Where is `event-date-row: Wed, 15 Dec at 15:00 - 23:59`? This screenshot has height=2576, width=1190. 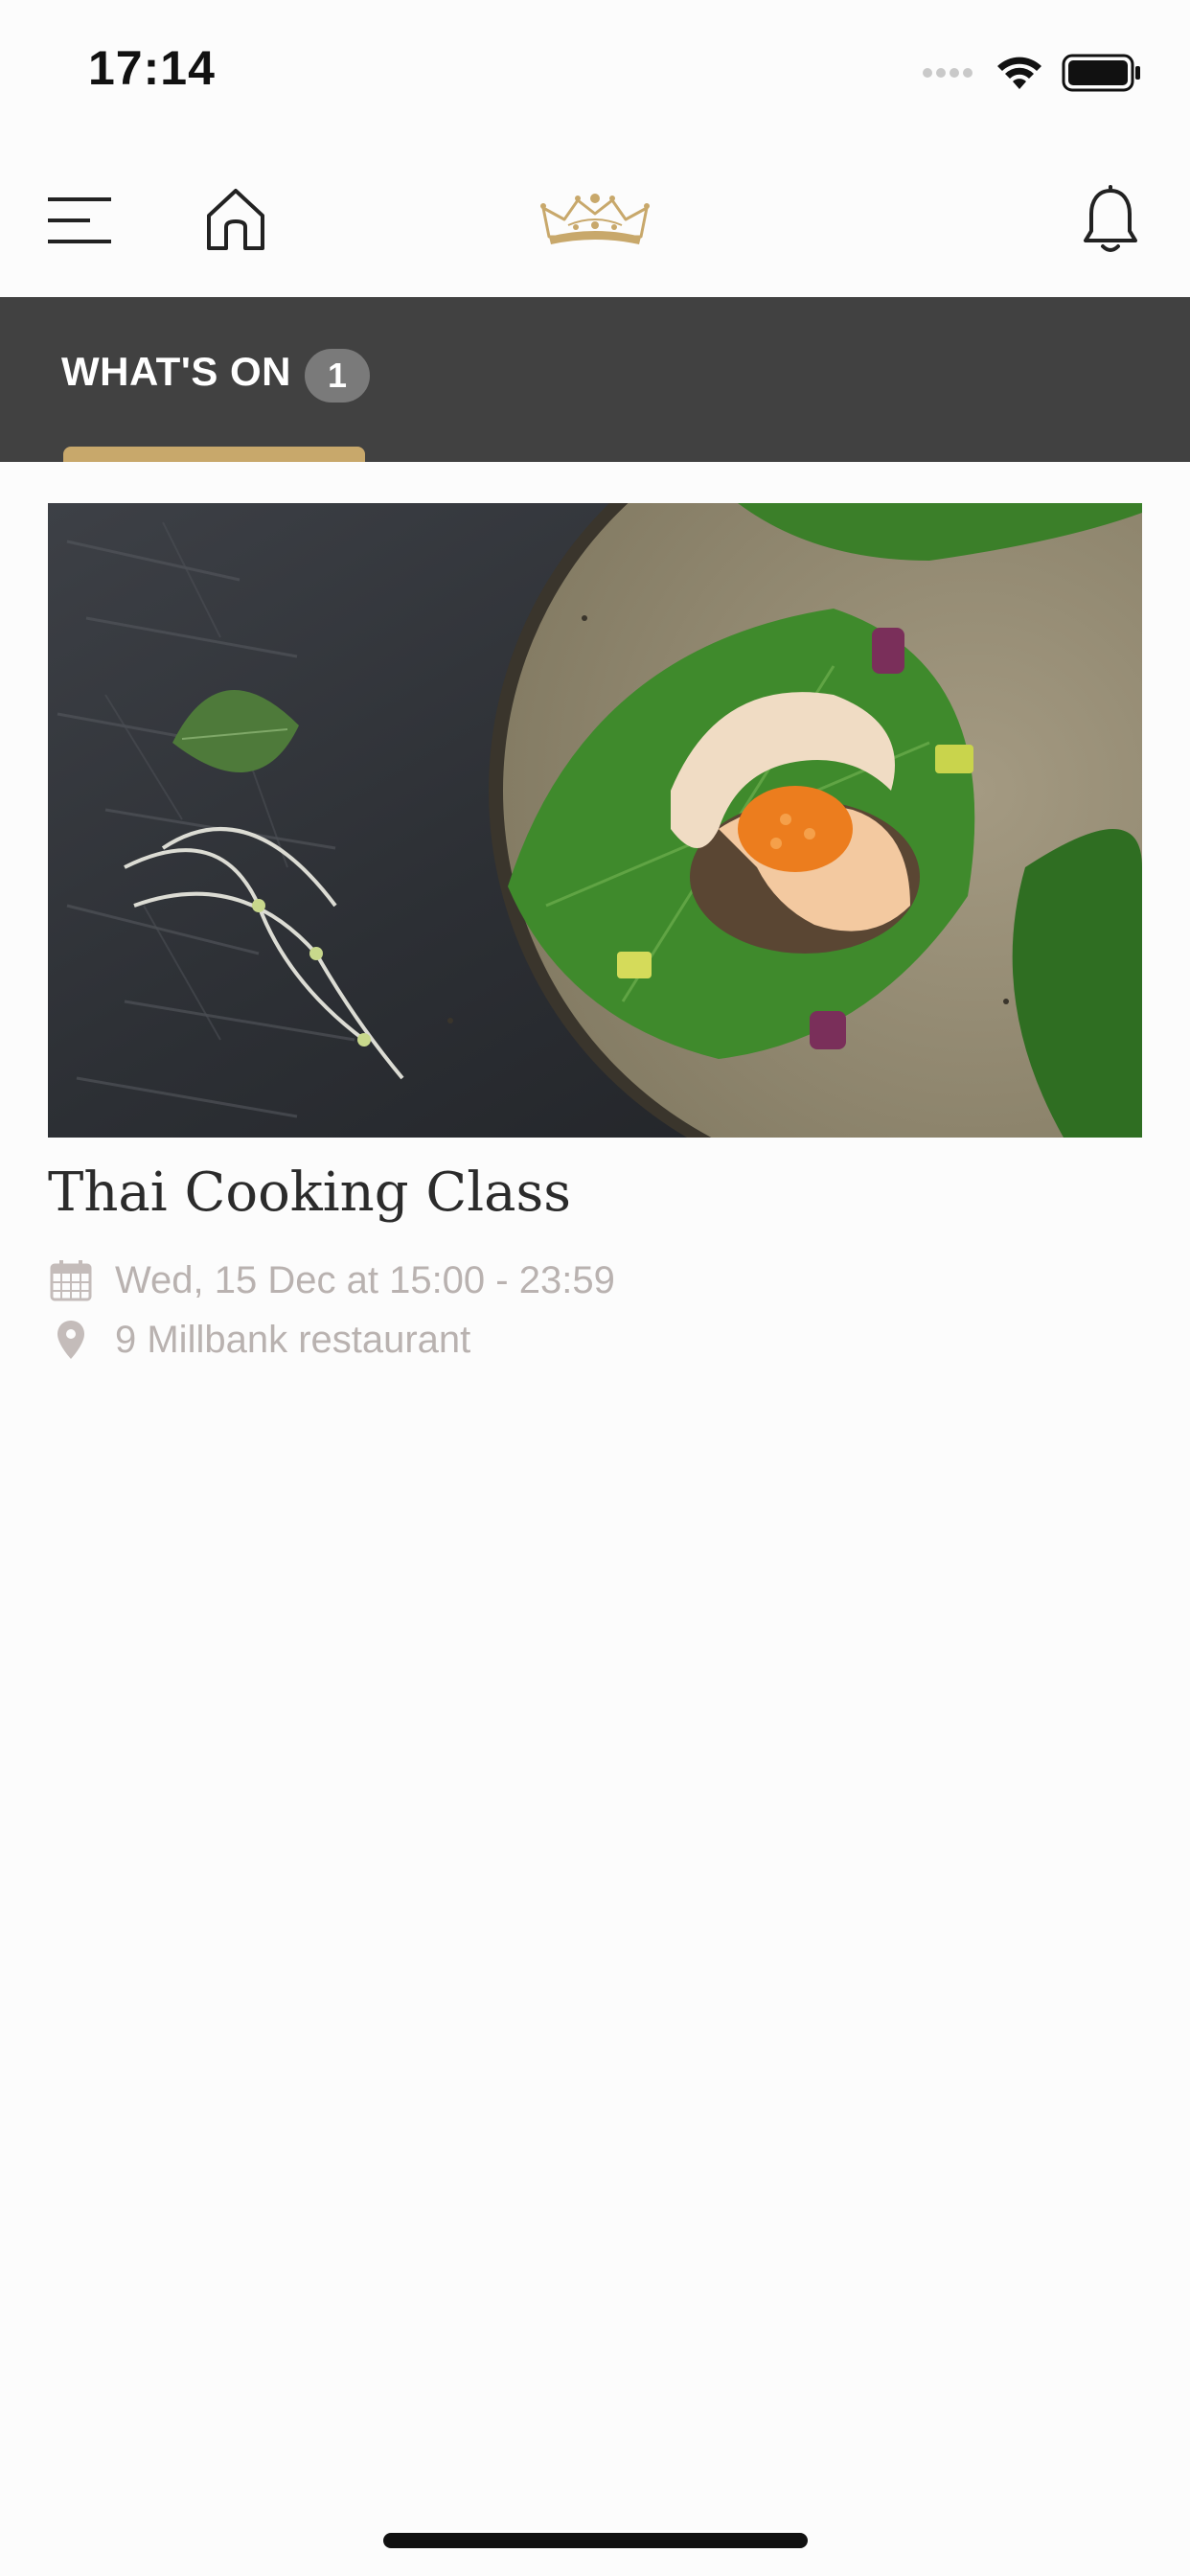 event-date-row: Wed, 15 Dec at 15:00 - 23:59 is located at coordinates (332, 1280).